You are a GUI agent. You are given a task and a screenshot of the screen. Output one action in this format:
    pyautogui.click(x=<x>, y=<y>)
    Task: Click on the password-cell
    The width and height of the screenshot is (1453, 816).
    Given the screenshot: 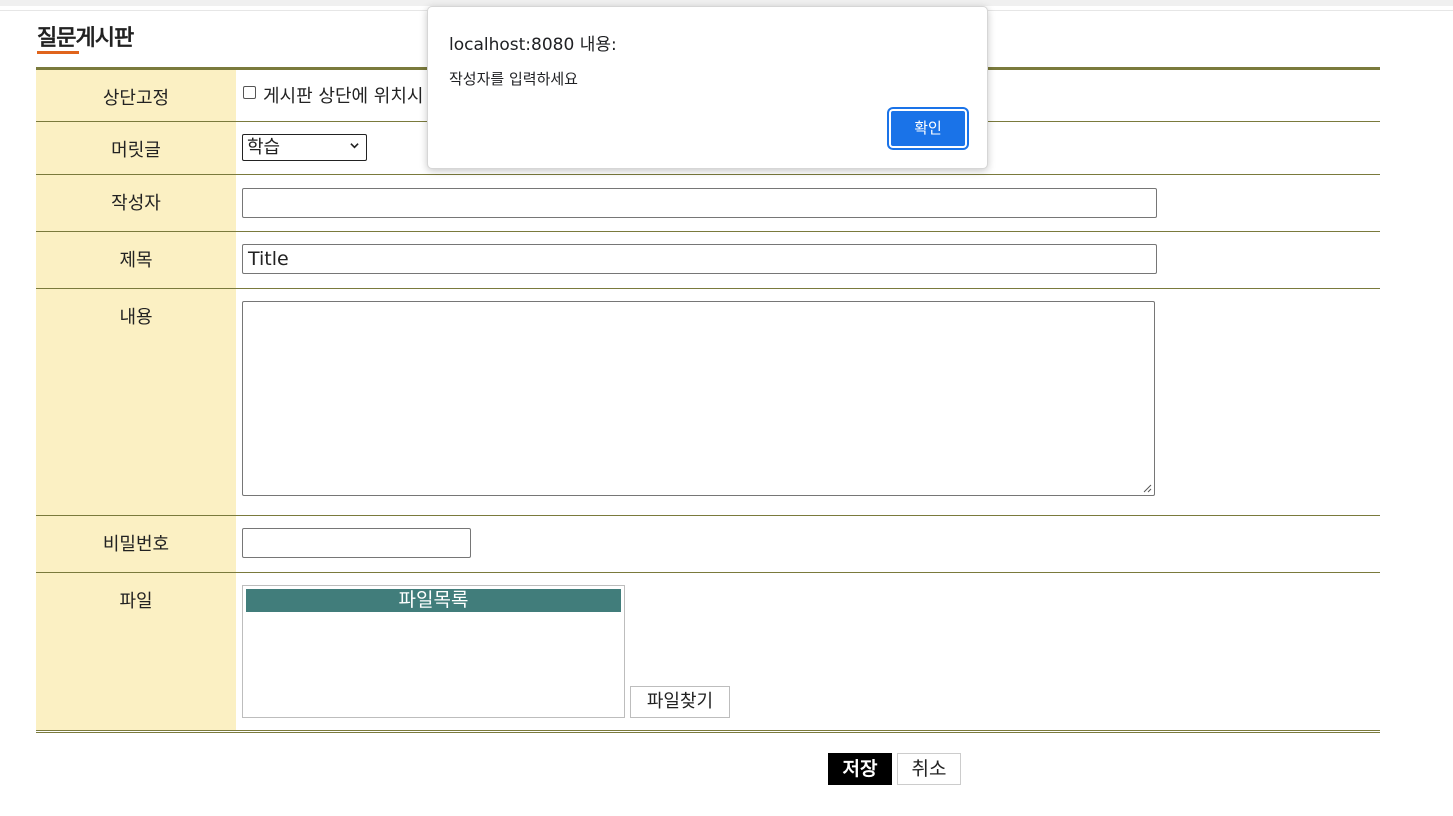 What is the action you would take?
    pyautogui.click(x=808, y=544)
    